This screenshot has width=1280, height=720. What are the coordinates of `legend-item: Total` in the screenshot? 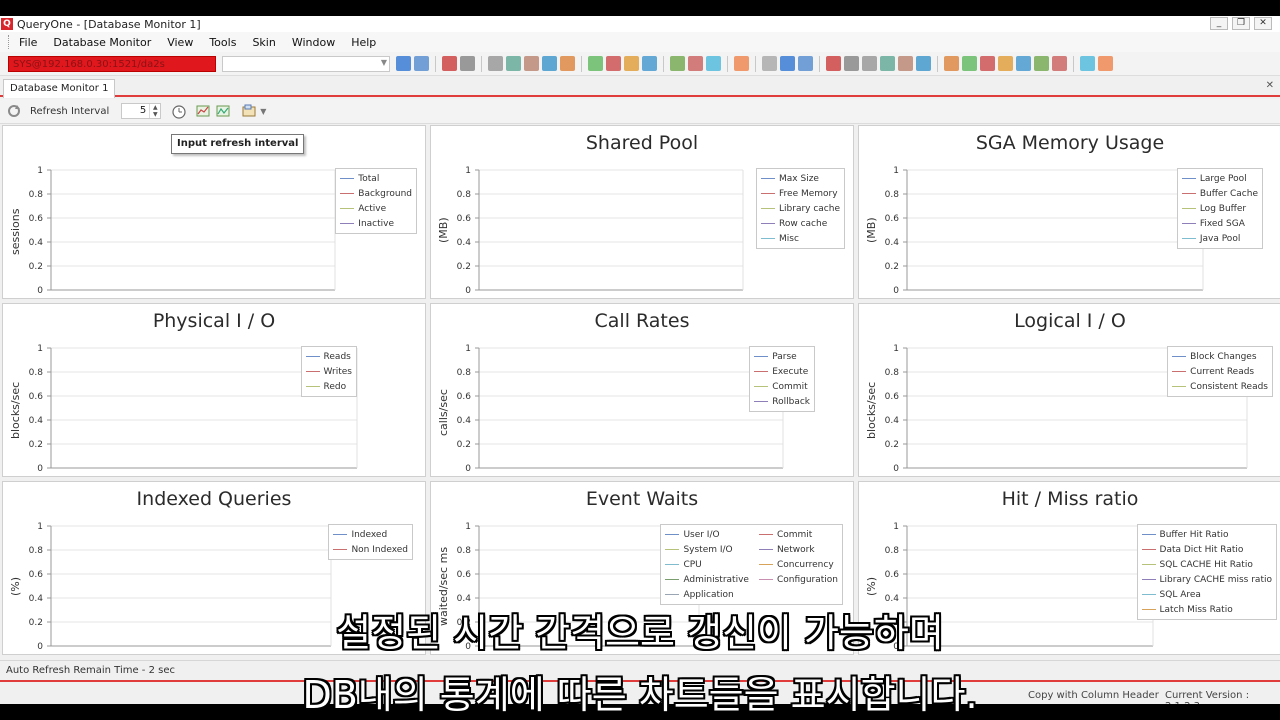 It's located at (376, 178).